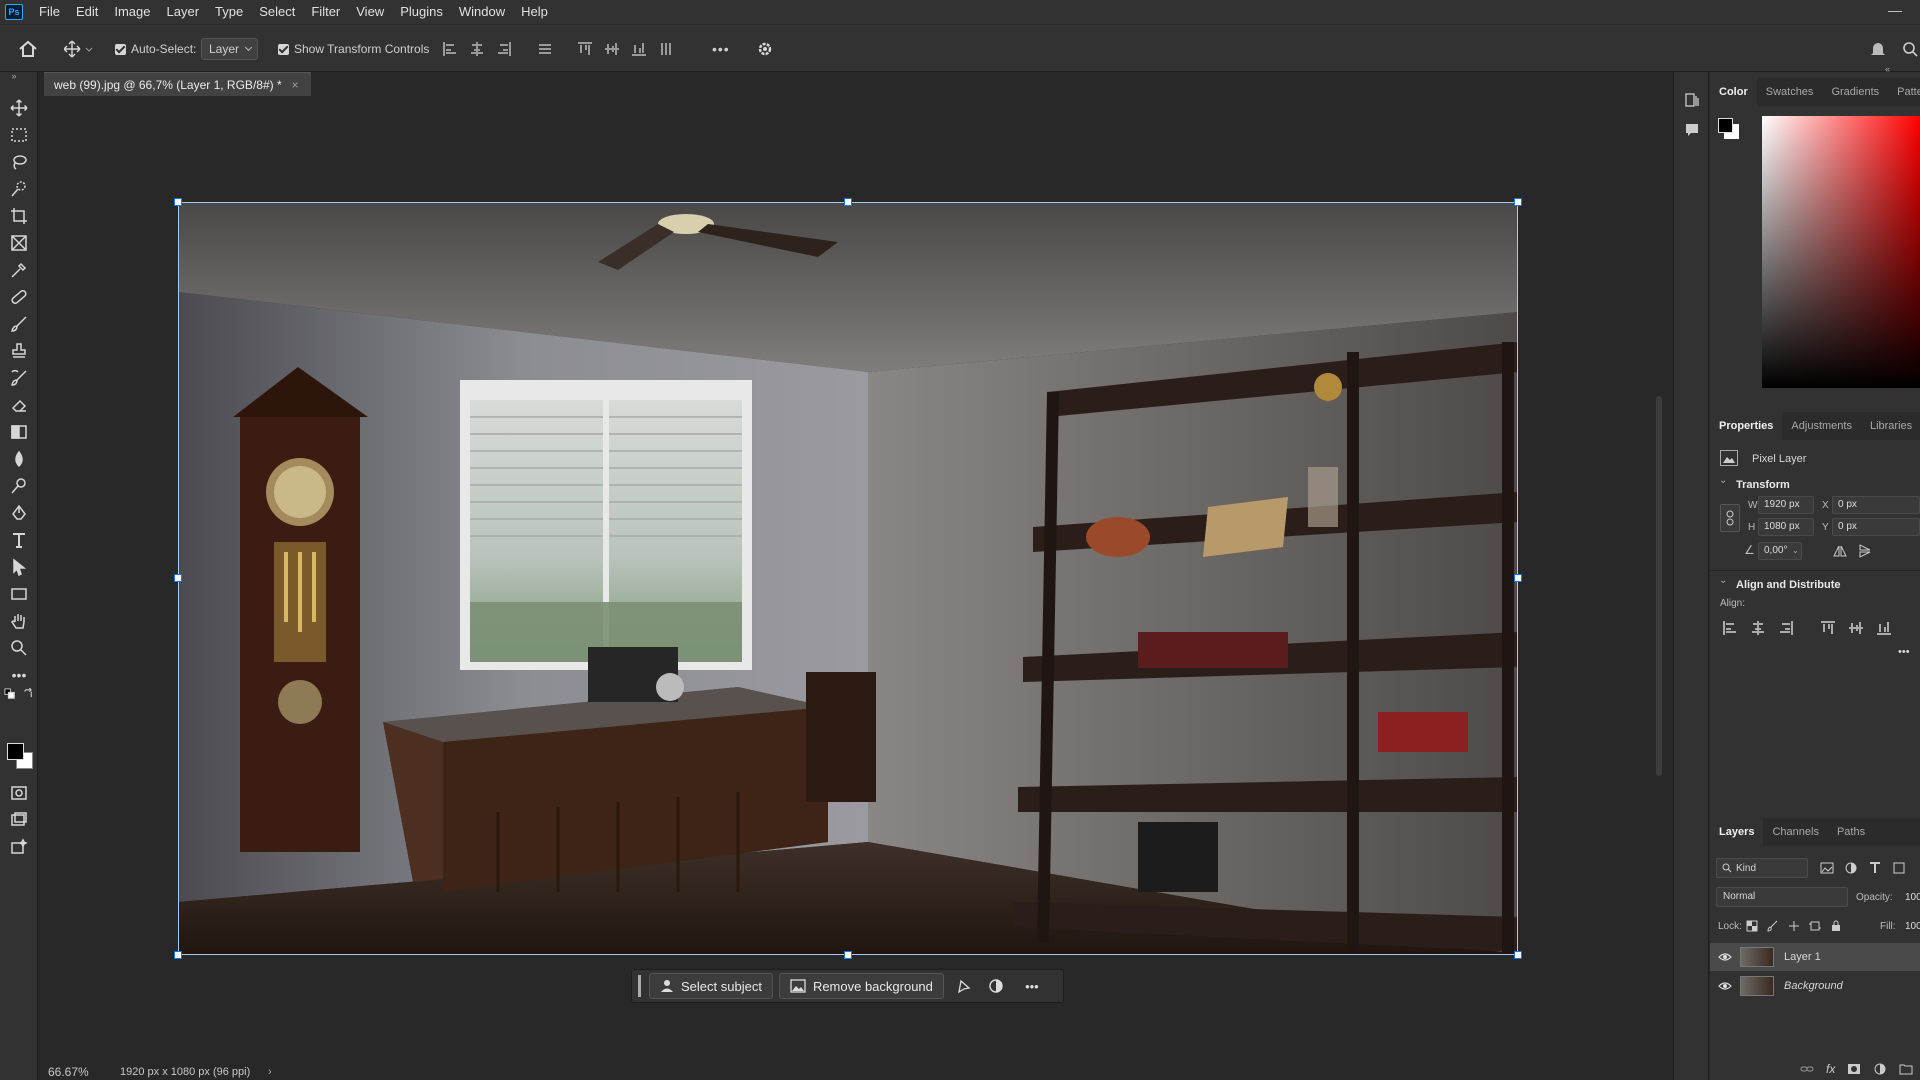 Image resolution: width=1920 pixels, height=1080 pixels. What do you see at coordinates (1815, 926) in the screenshot?
I see `lock-artboard-icon` at bounding box center [1815, 926].